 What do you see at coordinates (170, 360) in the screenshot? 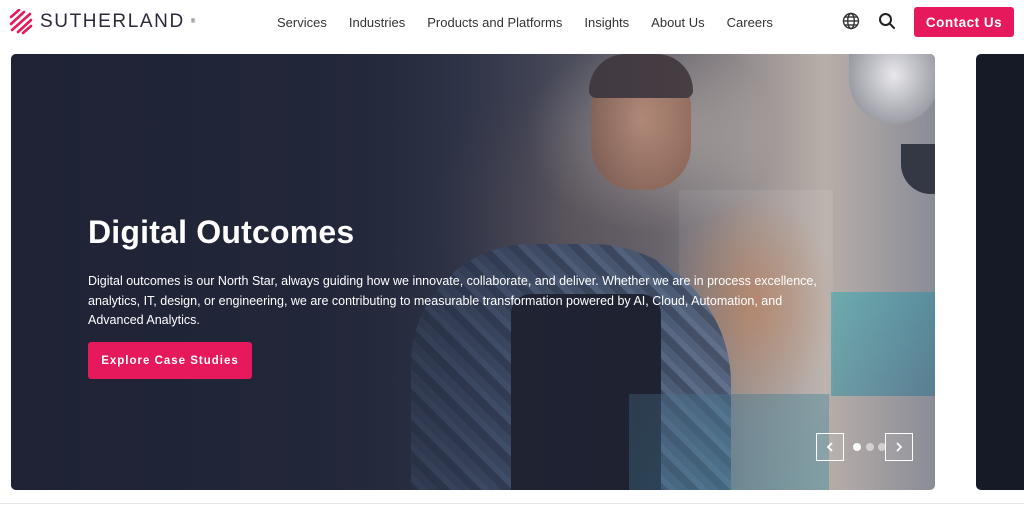
I see `explore-case-studies-button: Explore Case Studies` at bounding box center [170, 360].